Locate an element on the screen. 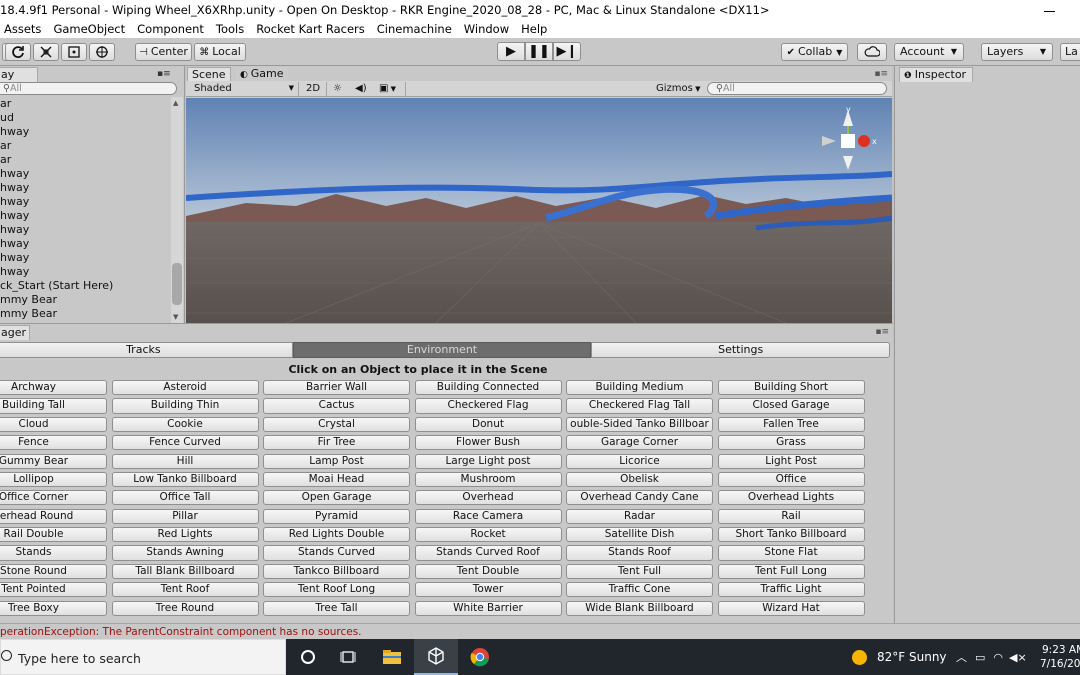 The height and width of the screenshot is (675, 1080). object-button: Building Short is located at coordinates (791, 388).